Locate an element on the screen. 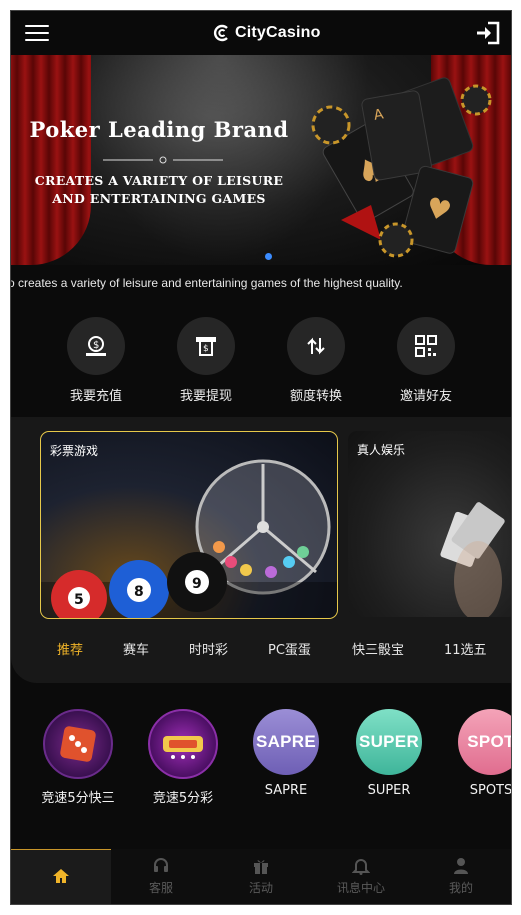 The height and width of the screenshot is (915, 521). nav-label: 活动 is located at coordinates (260, 888).